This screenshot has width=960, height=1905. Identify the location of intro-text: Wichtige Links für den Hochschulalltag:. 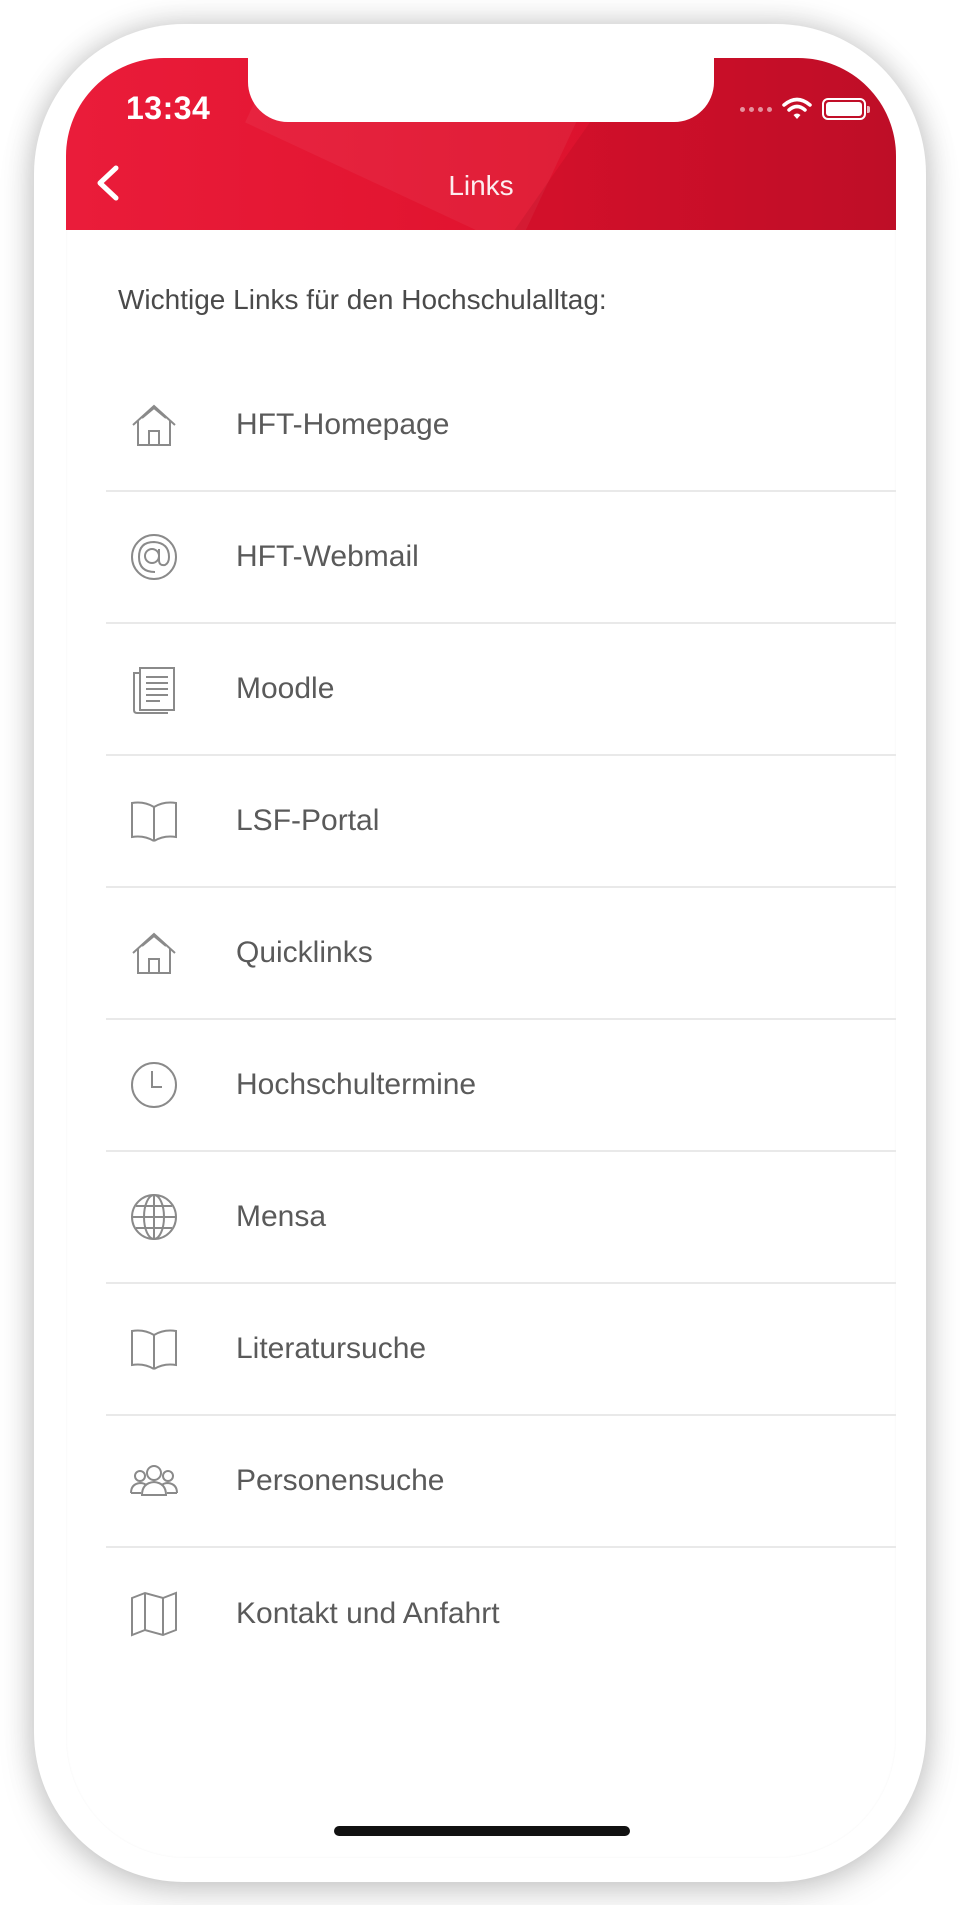
(362, 299).